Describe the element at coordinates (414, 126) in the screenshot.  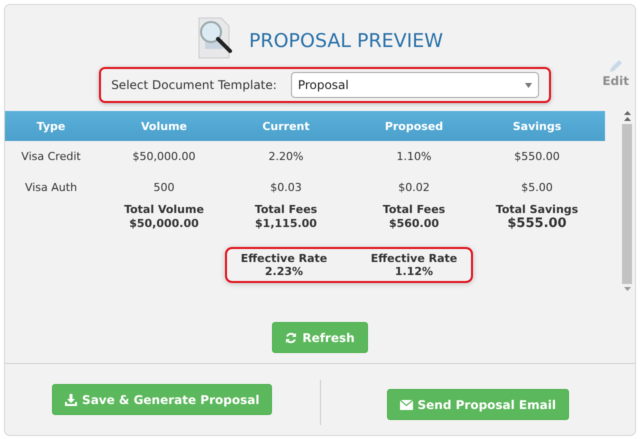
I see `column-header: Proposed` at that location.